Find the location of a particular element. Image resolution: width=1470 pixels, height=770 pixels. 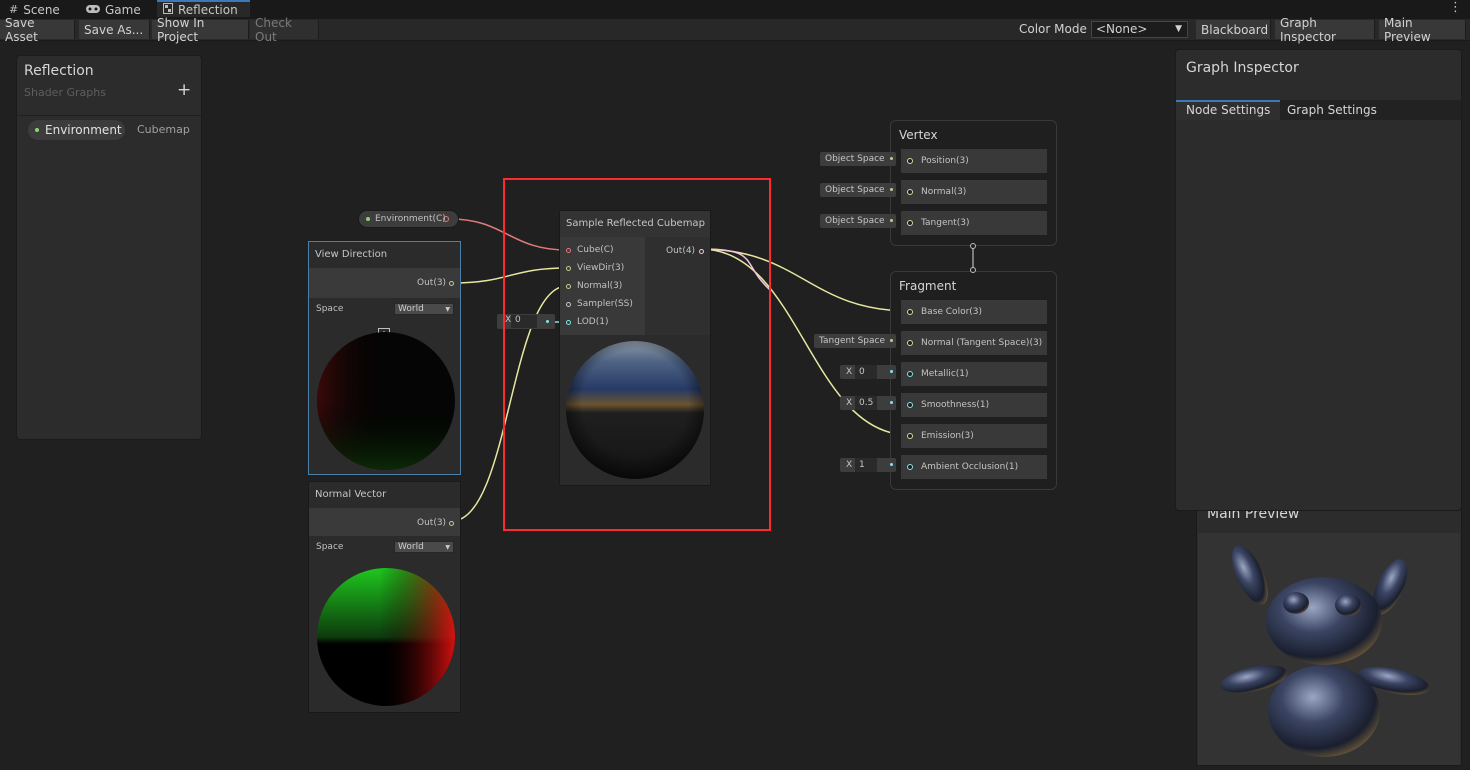

metallic-input: X0 is located at coordinates (868, 372).